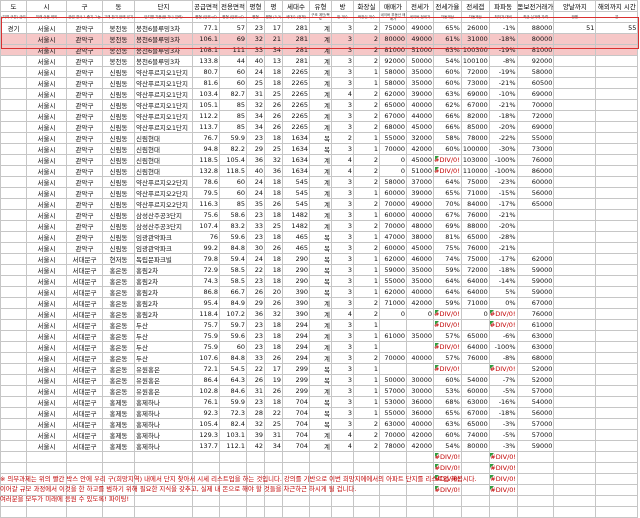 This screenshot has width=640, height=518. Describe the element at coordinates (233, 336) in the screenshot. I see `table-cell: 59.6` at that location.